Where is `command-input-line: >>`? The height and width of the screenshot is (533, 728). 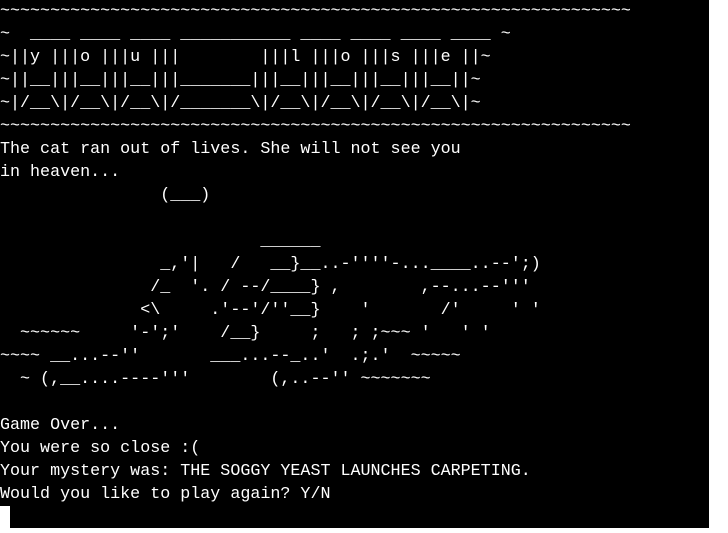 command-input-line: >> is located at coordinates (354, 517).